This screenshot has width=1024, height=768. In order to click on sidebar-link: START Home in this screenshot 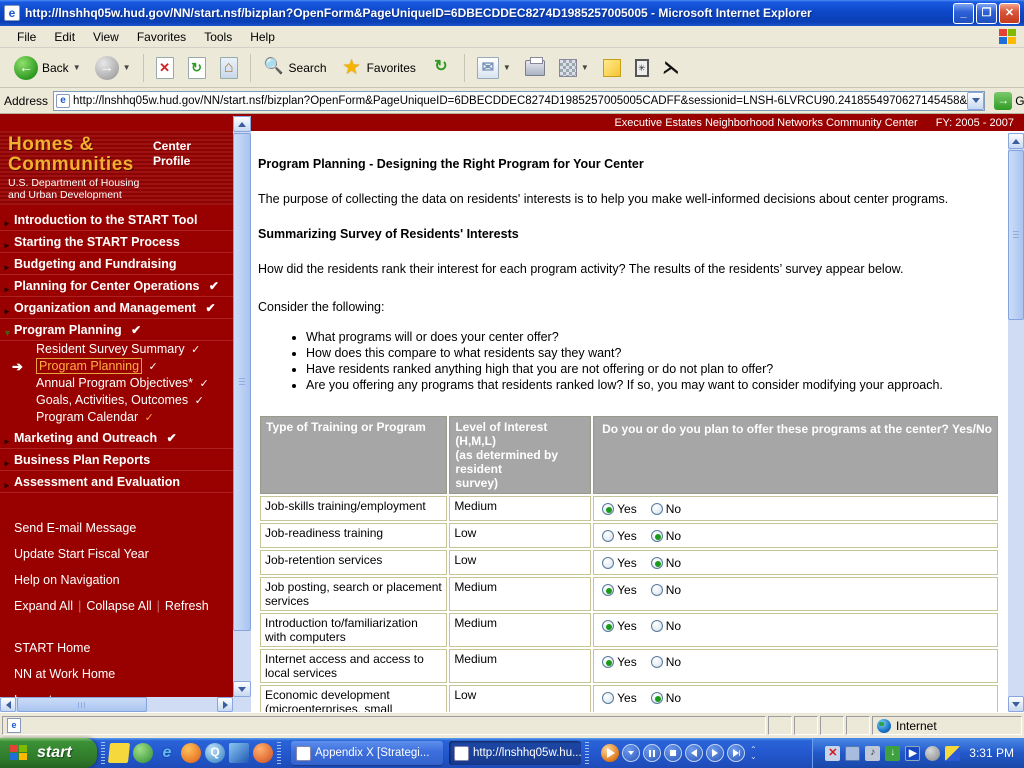, I will do `click(116, 648)`.